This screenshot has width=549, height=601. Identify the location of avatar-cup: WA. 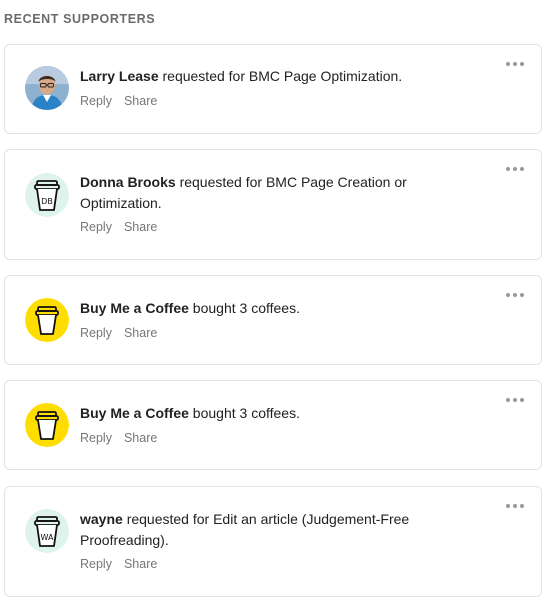
(47, 531).